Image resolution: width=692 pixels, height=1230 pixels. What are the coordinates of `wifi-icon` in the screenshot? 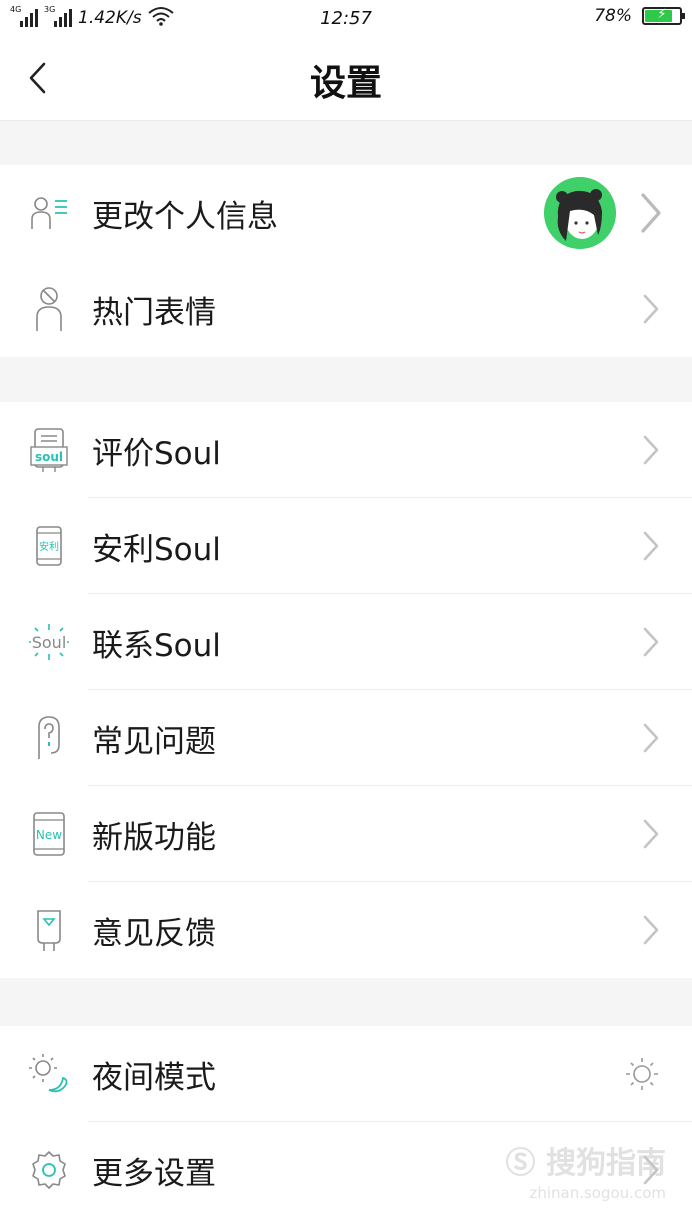 It's located at (160, 18).